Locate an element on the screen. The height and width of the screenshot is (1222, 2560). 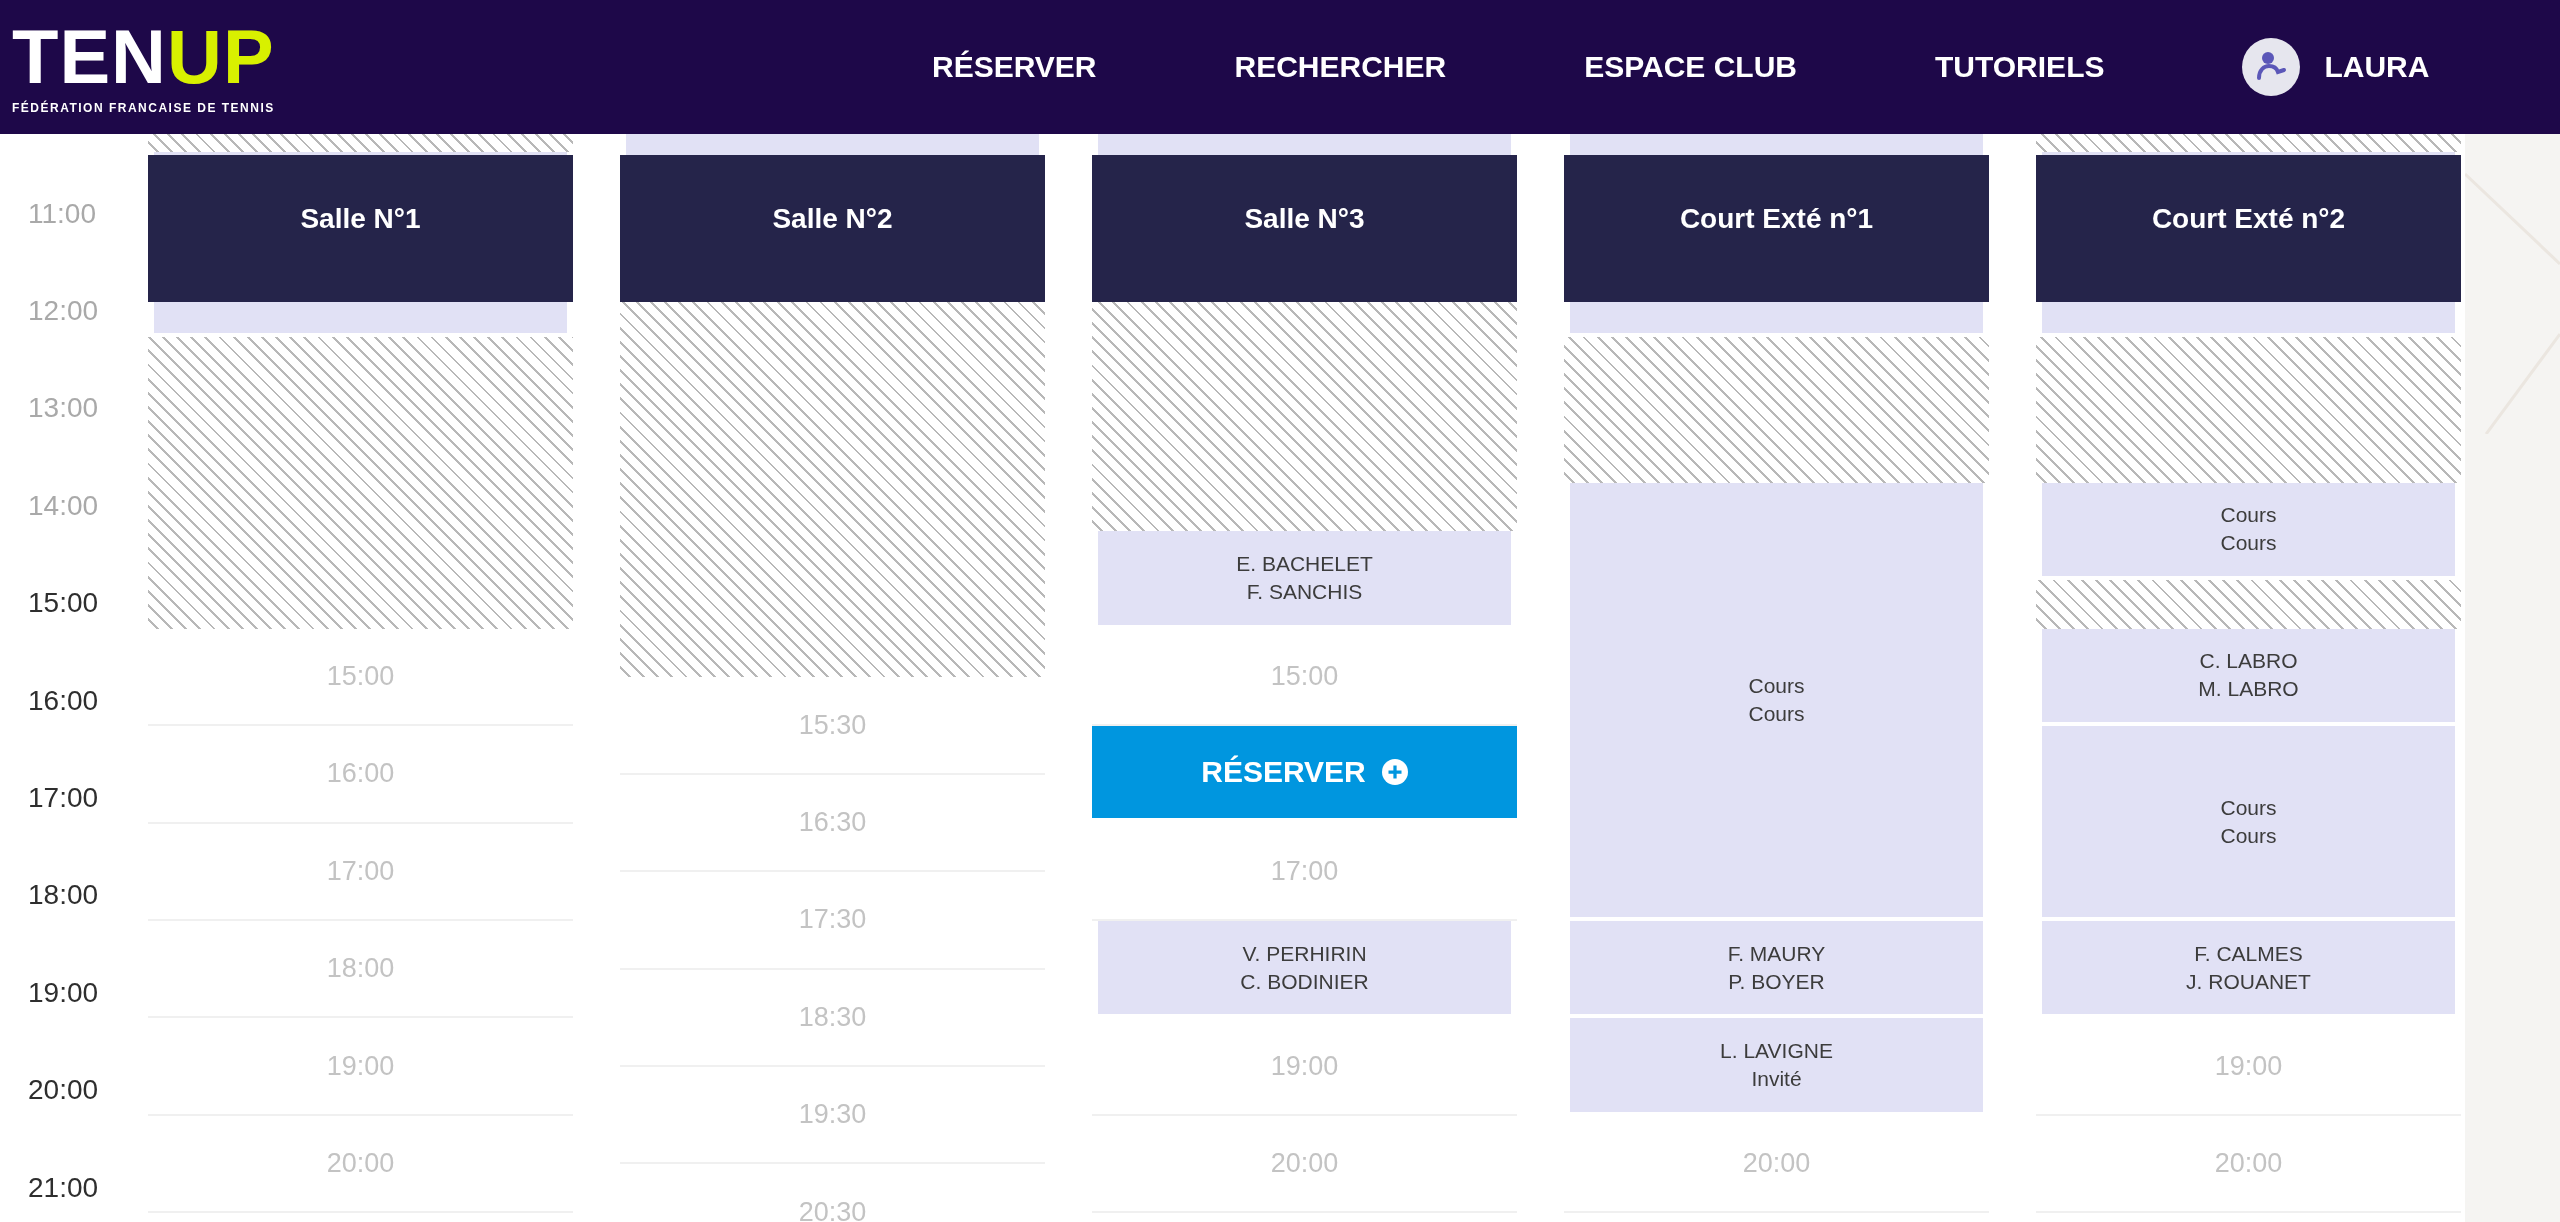
booking-text: V. PERHIRIN is located at coordinates (1304, 953).